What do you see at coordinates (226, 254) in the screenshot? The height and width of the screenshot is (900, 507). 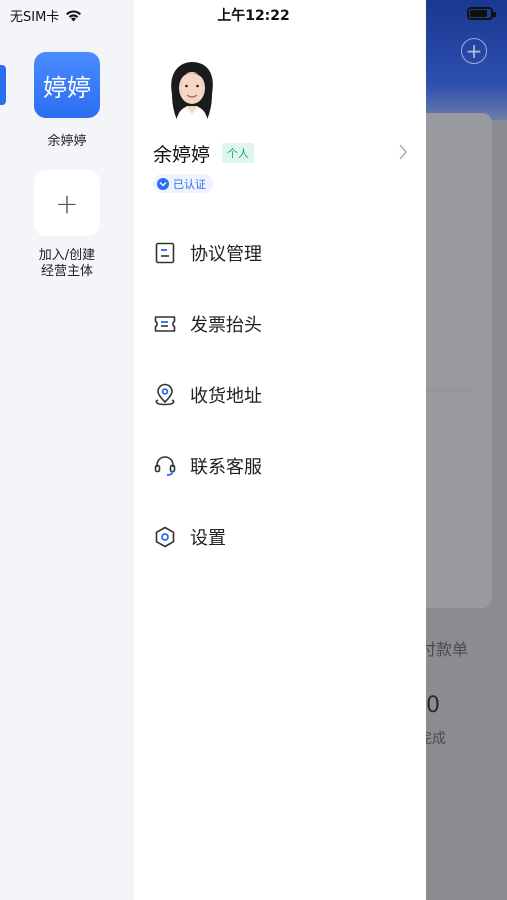 I see `menu-label: 协议管理` at bounding box center [226, 254].